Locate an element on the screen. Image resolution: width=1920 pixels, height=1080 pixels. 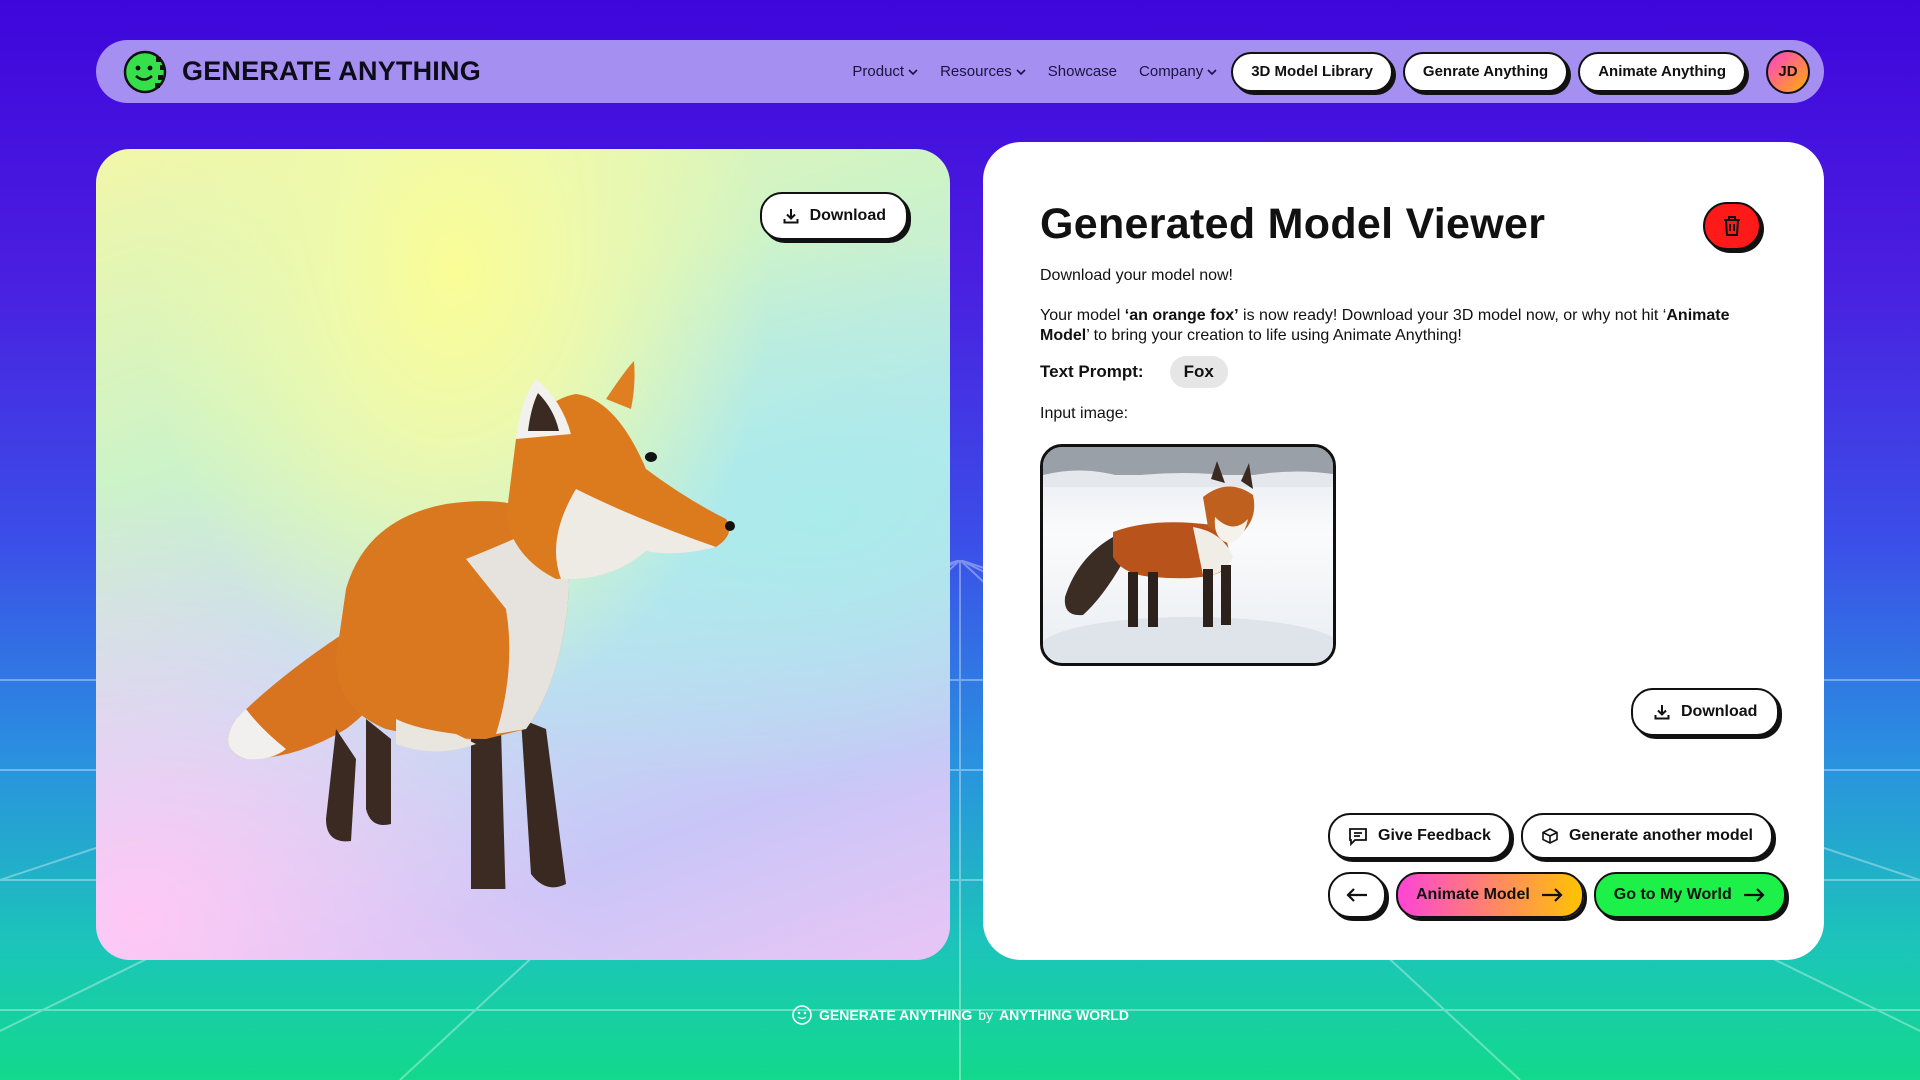
delete-model-button is located at coordinates (1732, 226).